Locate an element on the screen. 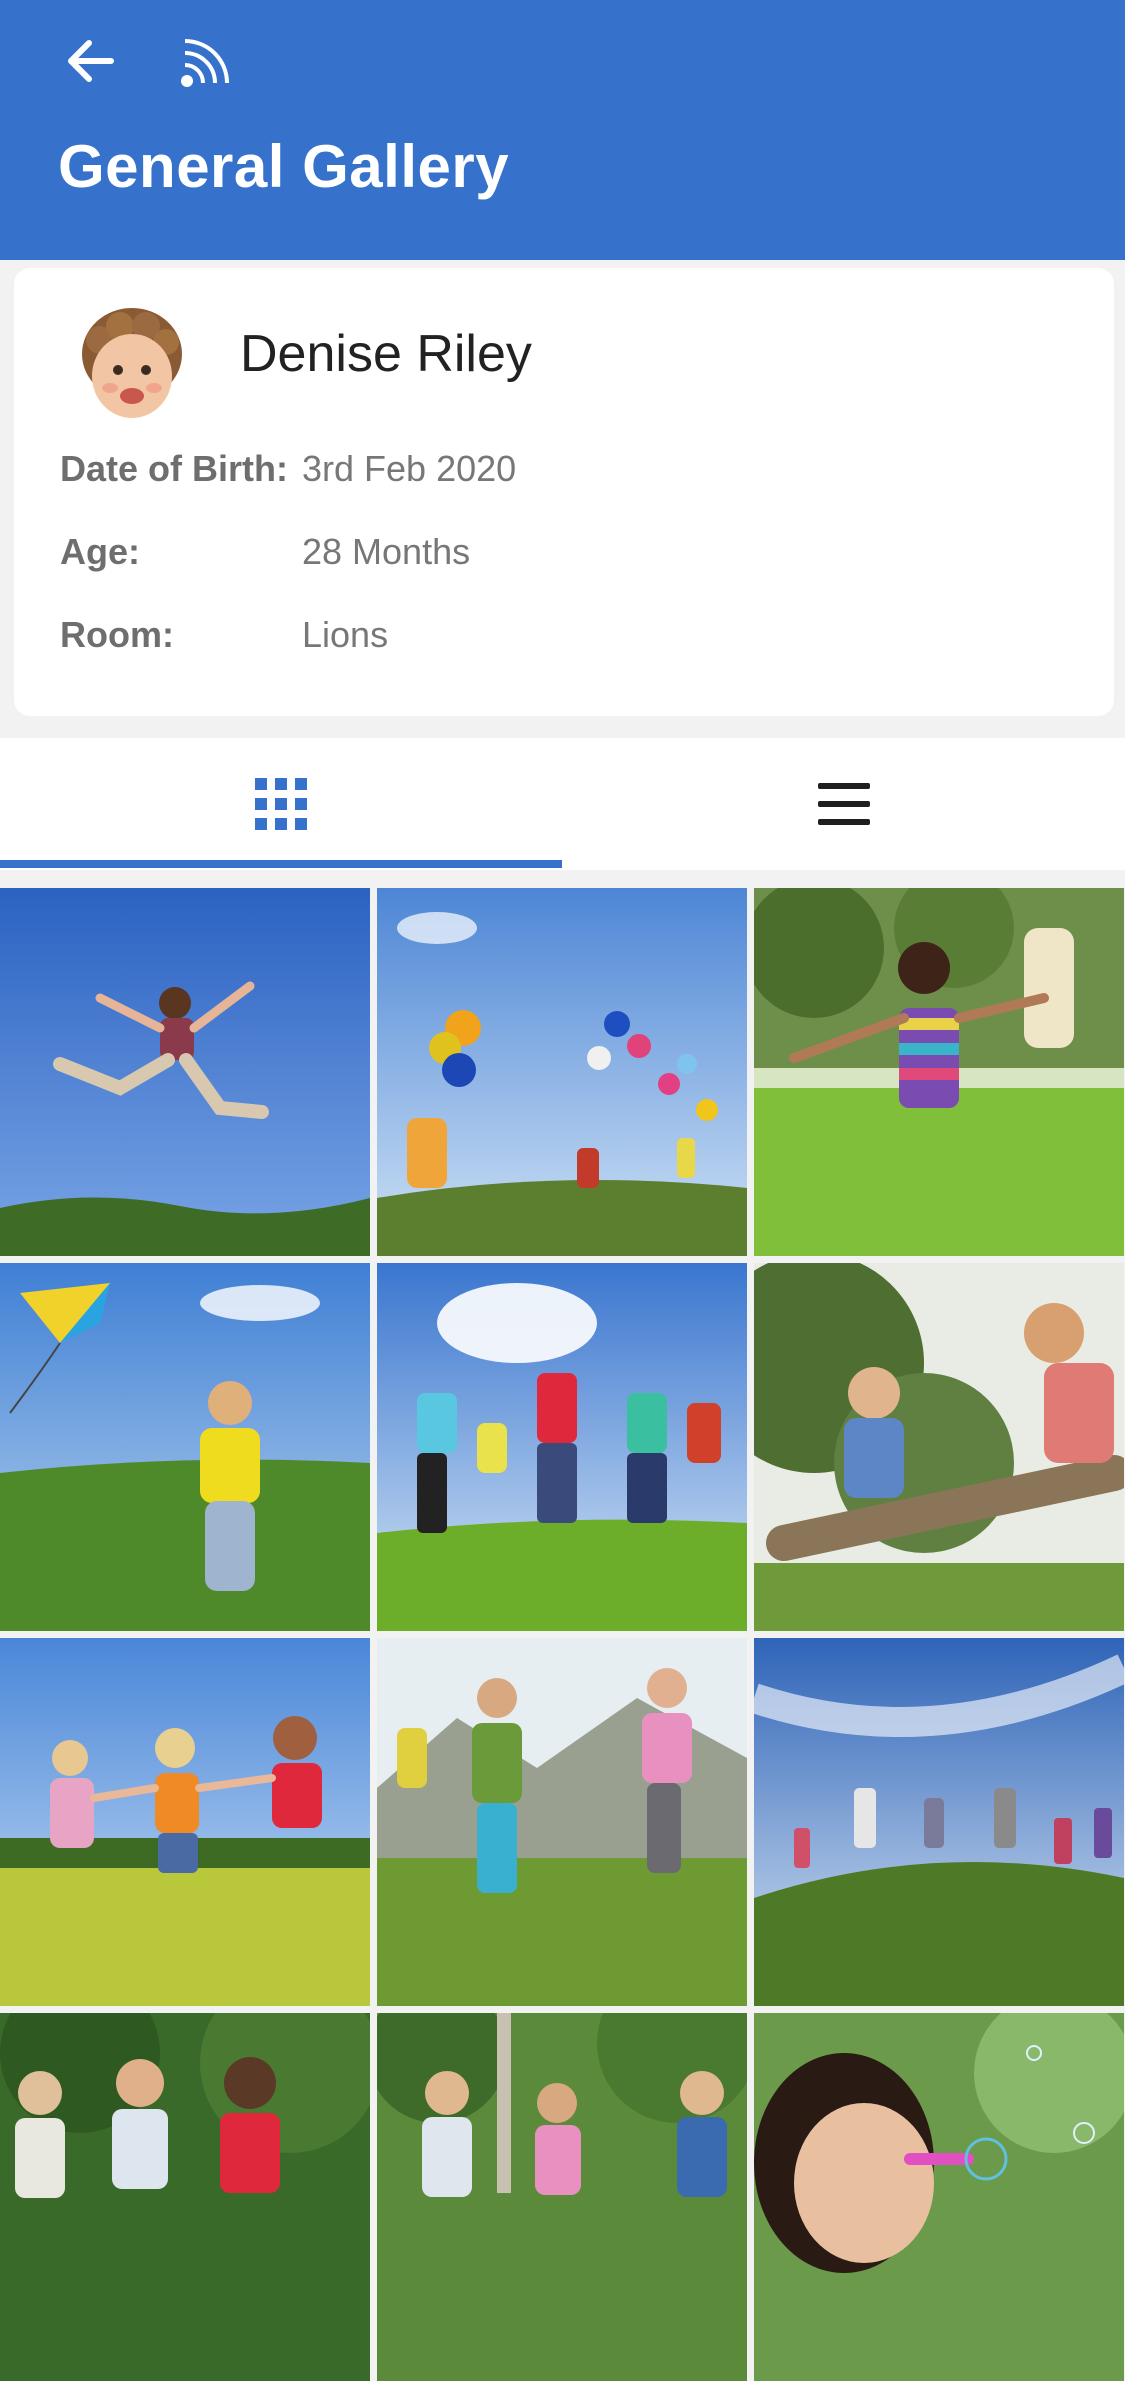 This screenshot has width=1125, height=2381. rss-feed-icon is located at coordinates (205, 63).